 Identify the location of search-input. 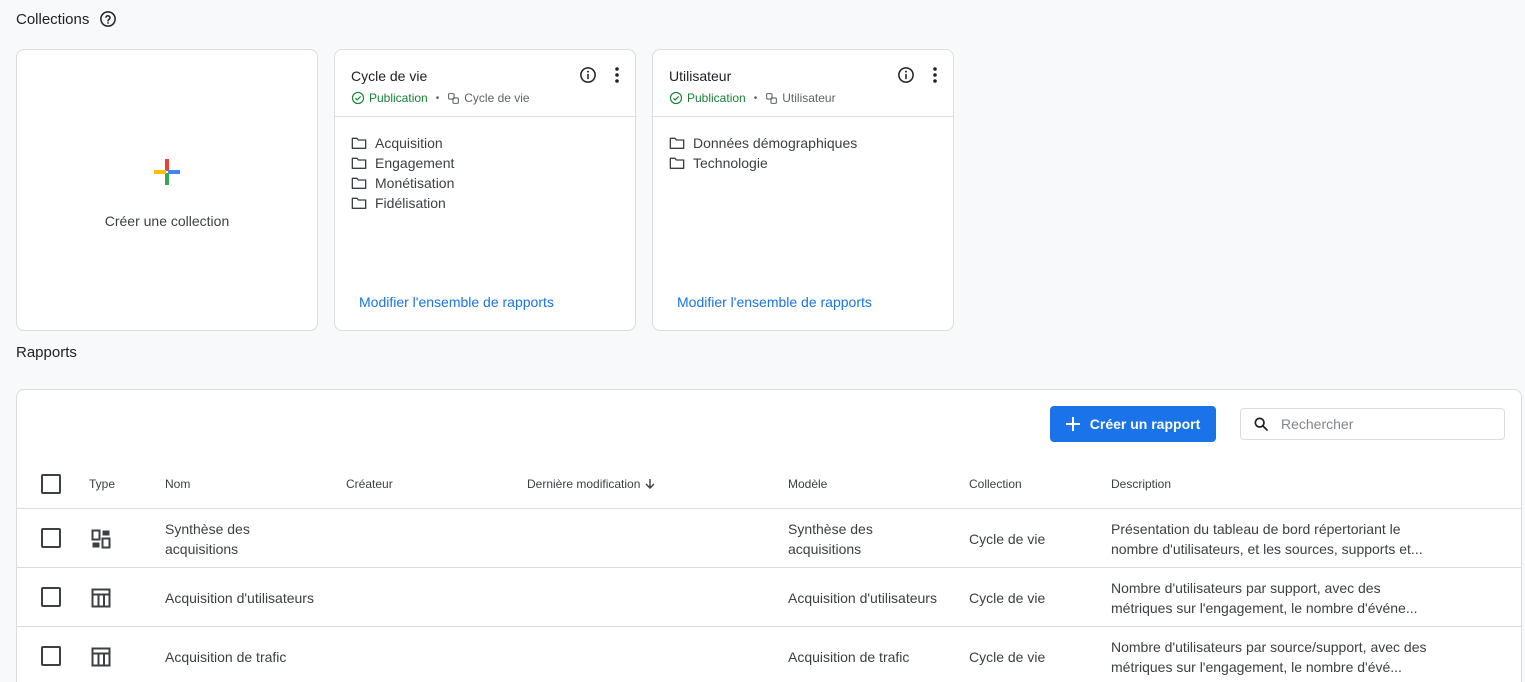
(1381, 424).